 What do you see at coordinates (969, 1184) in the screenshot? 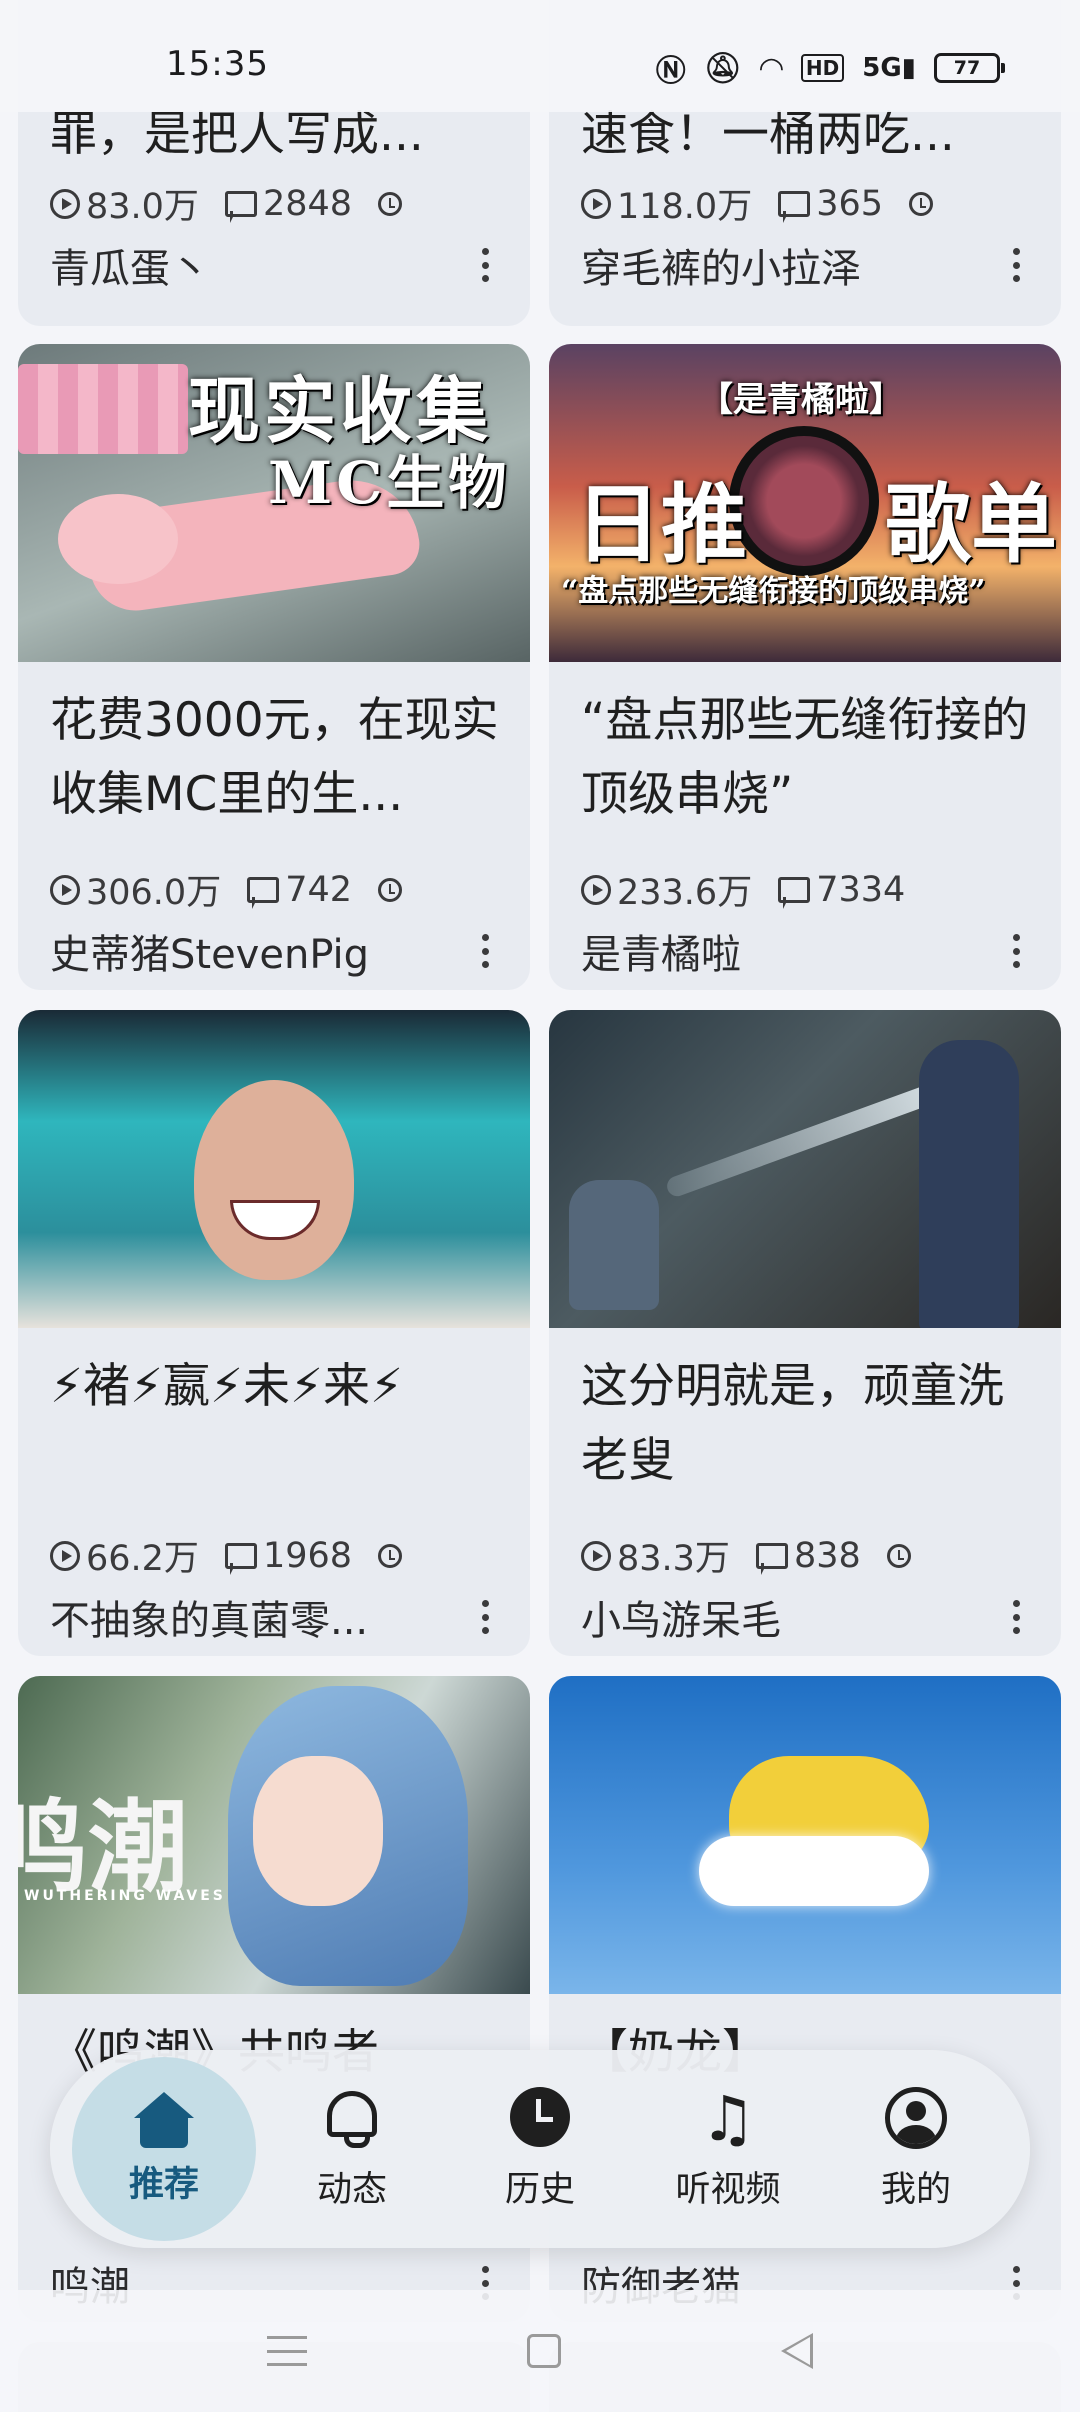
I see `man-in-suit-image` at bounding box center [969, 1184].